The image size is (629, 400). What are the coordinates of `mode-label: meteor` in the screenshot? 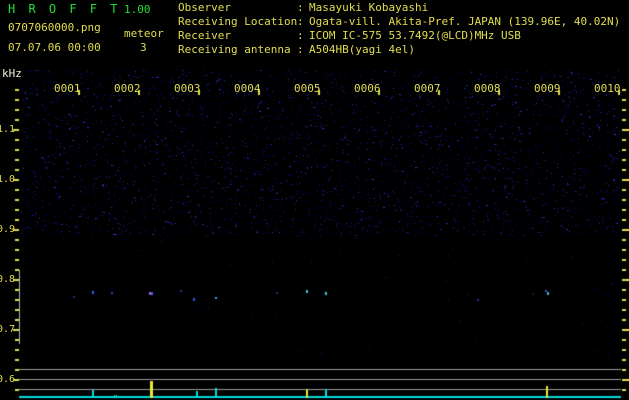 It's located at (144, 33).